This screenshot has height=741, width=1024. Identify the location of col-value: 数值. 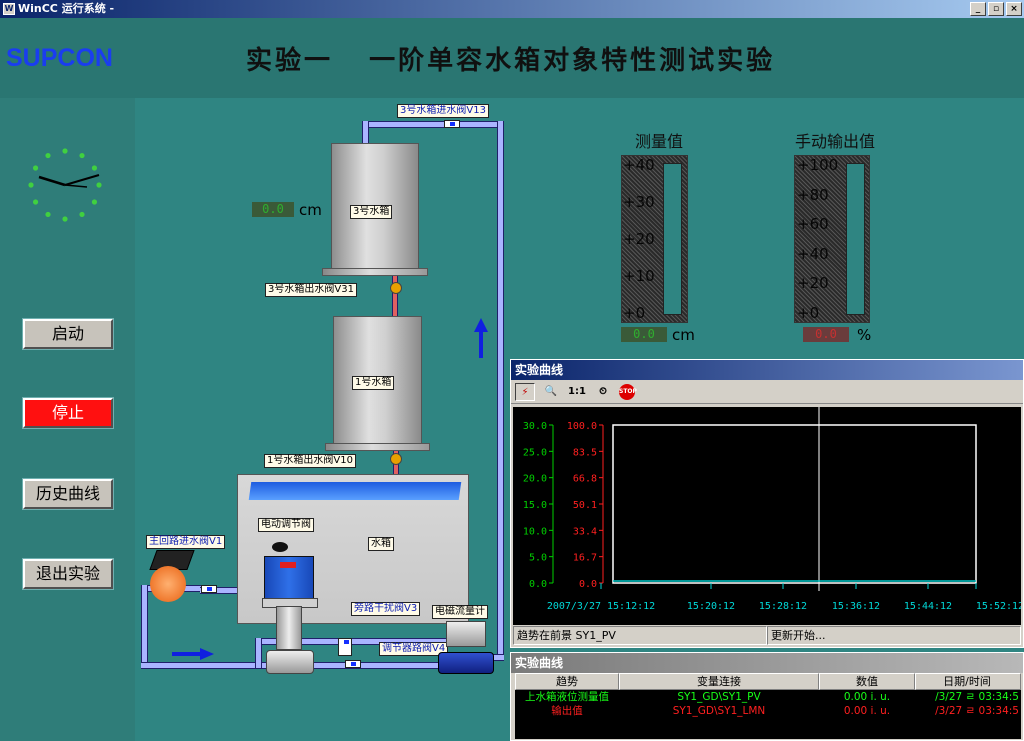
(867, 681).